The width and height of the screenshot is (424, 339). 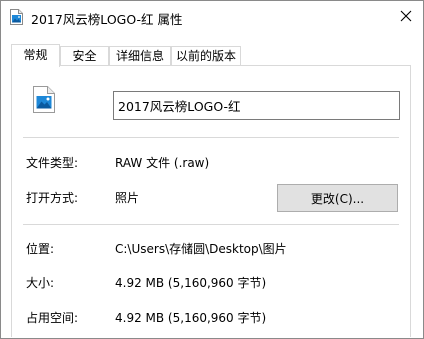 What do you see at coordinates (107, 19) in the screenshot?
I see `window-title: 2017风云榜LOGO-红 属性` at bounding box center [107, 19].